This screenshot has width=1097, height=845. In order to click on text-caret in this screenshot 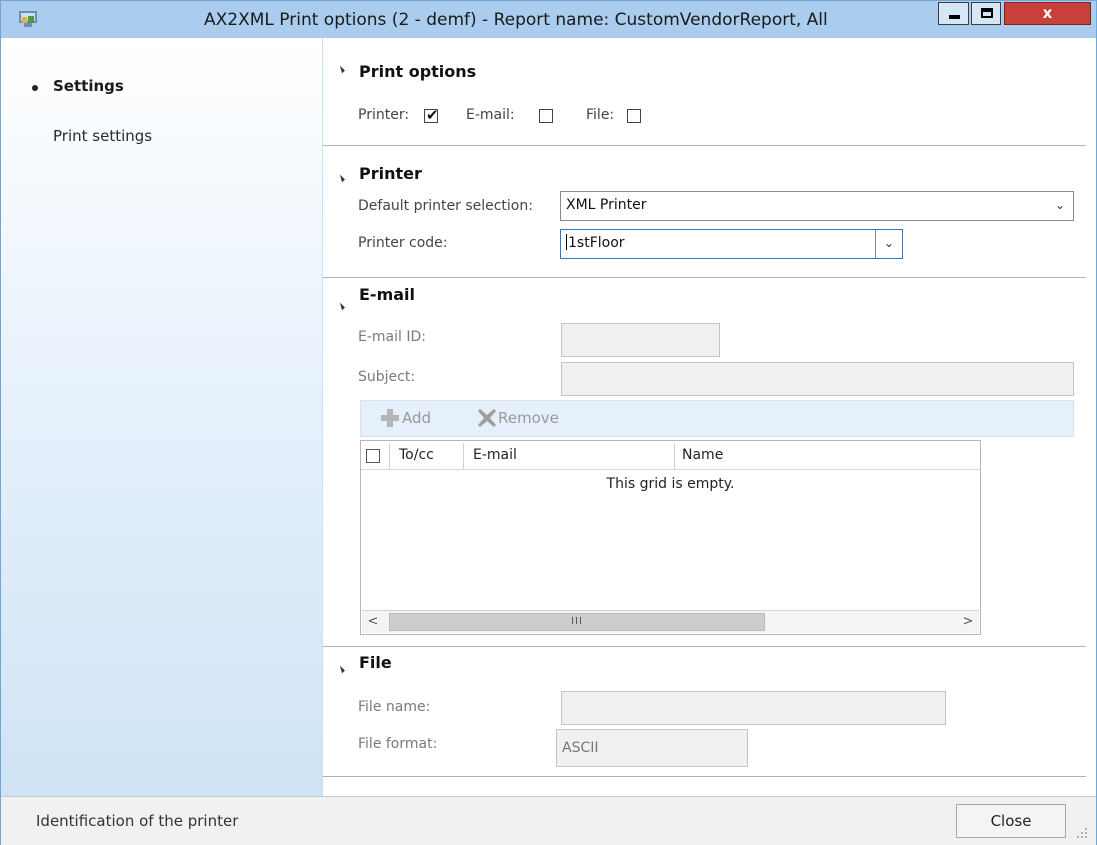, I will do `click(566, 242)`.